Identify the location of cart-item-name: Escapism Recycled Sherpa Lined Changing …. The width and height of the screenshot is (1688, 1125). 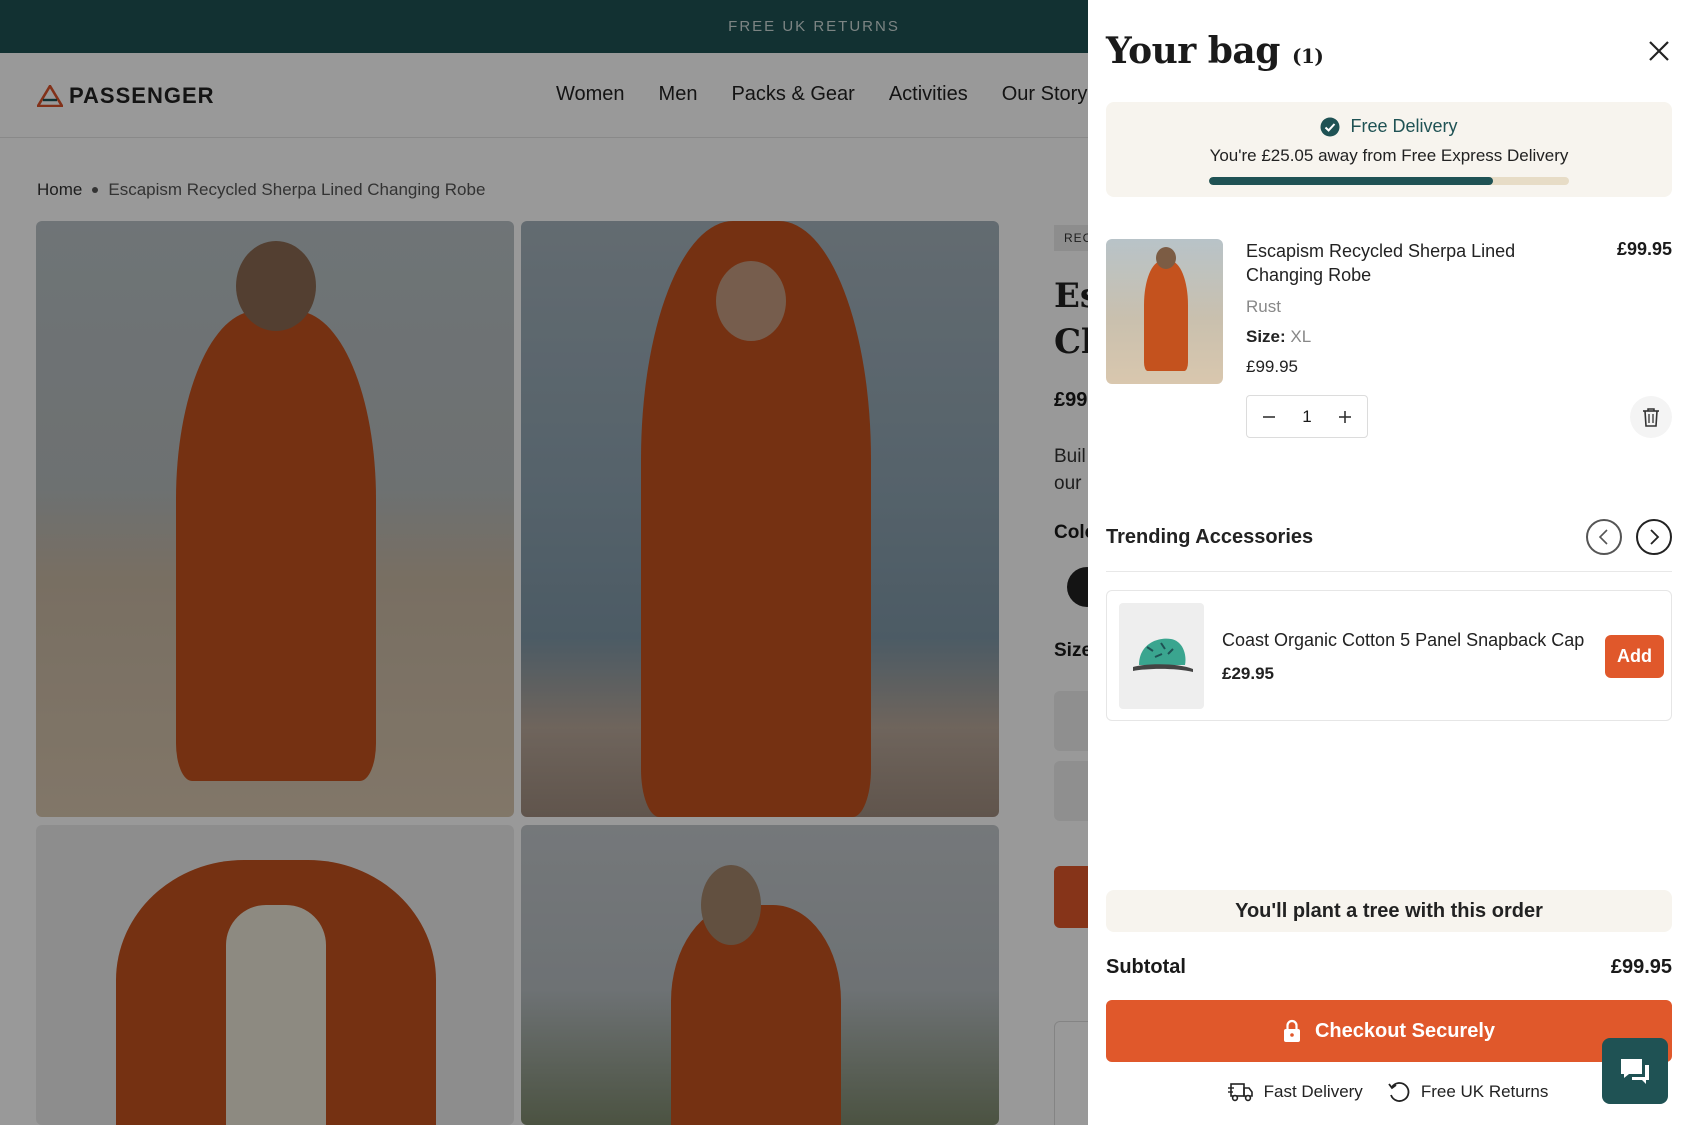
(1416, 263).